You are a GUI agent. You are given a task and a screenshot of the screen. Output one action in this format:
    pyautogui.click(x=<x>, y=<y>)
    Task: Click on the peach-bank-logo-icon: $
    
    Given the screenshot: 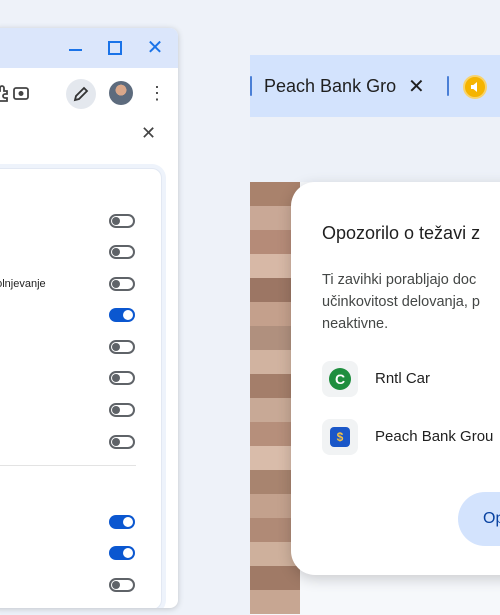 What is the action you would take?
    pyautogui.click(x=340, y=437)
    